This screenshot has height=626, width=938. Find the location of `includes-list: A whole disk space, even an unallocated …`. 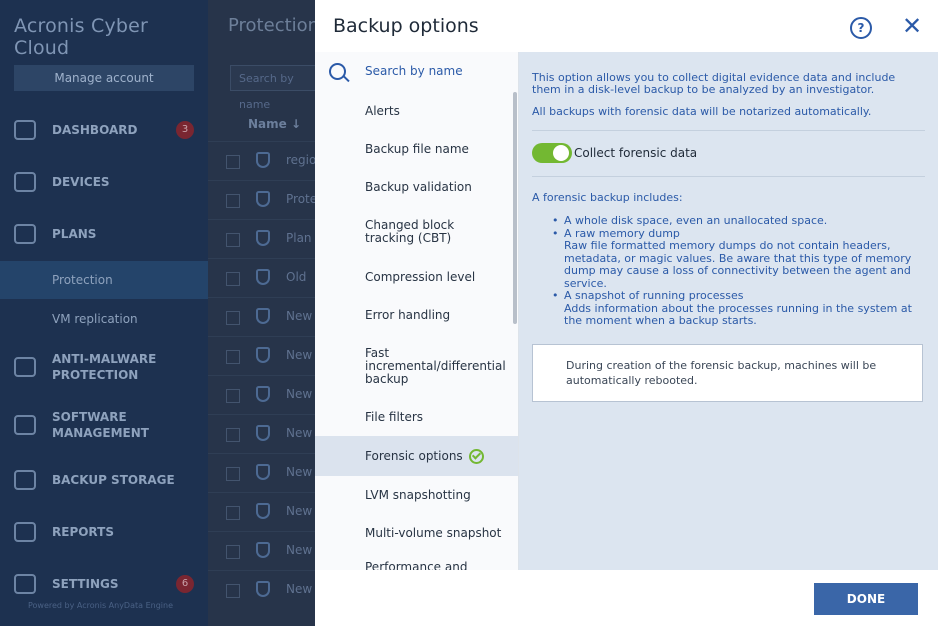

includes-list: A whole disk space, even an unallocated … is located at coordinates (732, 271).